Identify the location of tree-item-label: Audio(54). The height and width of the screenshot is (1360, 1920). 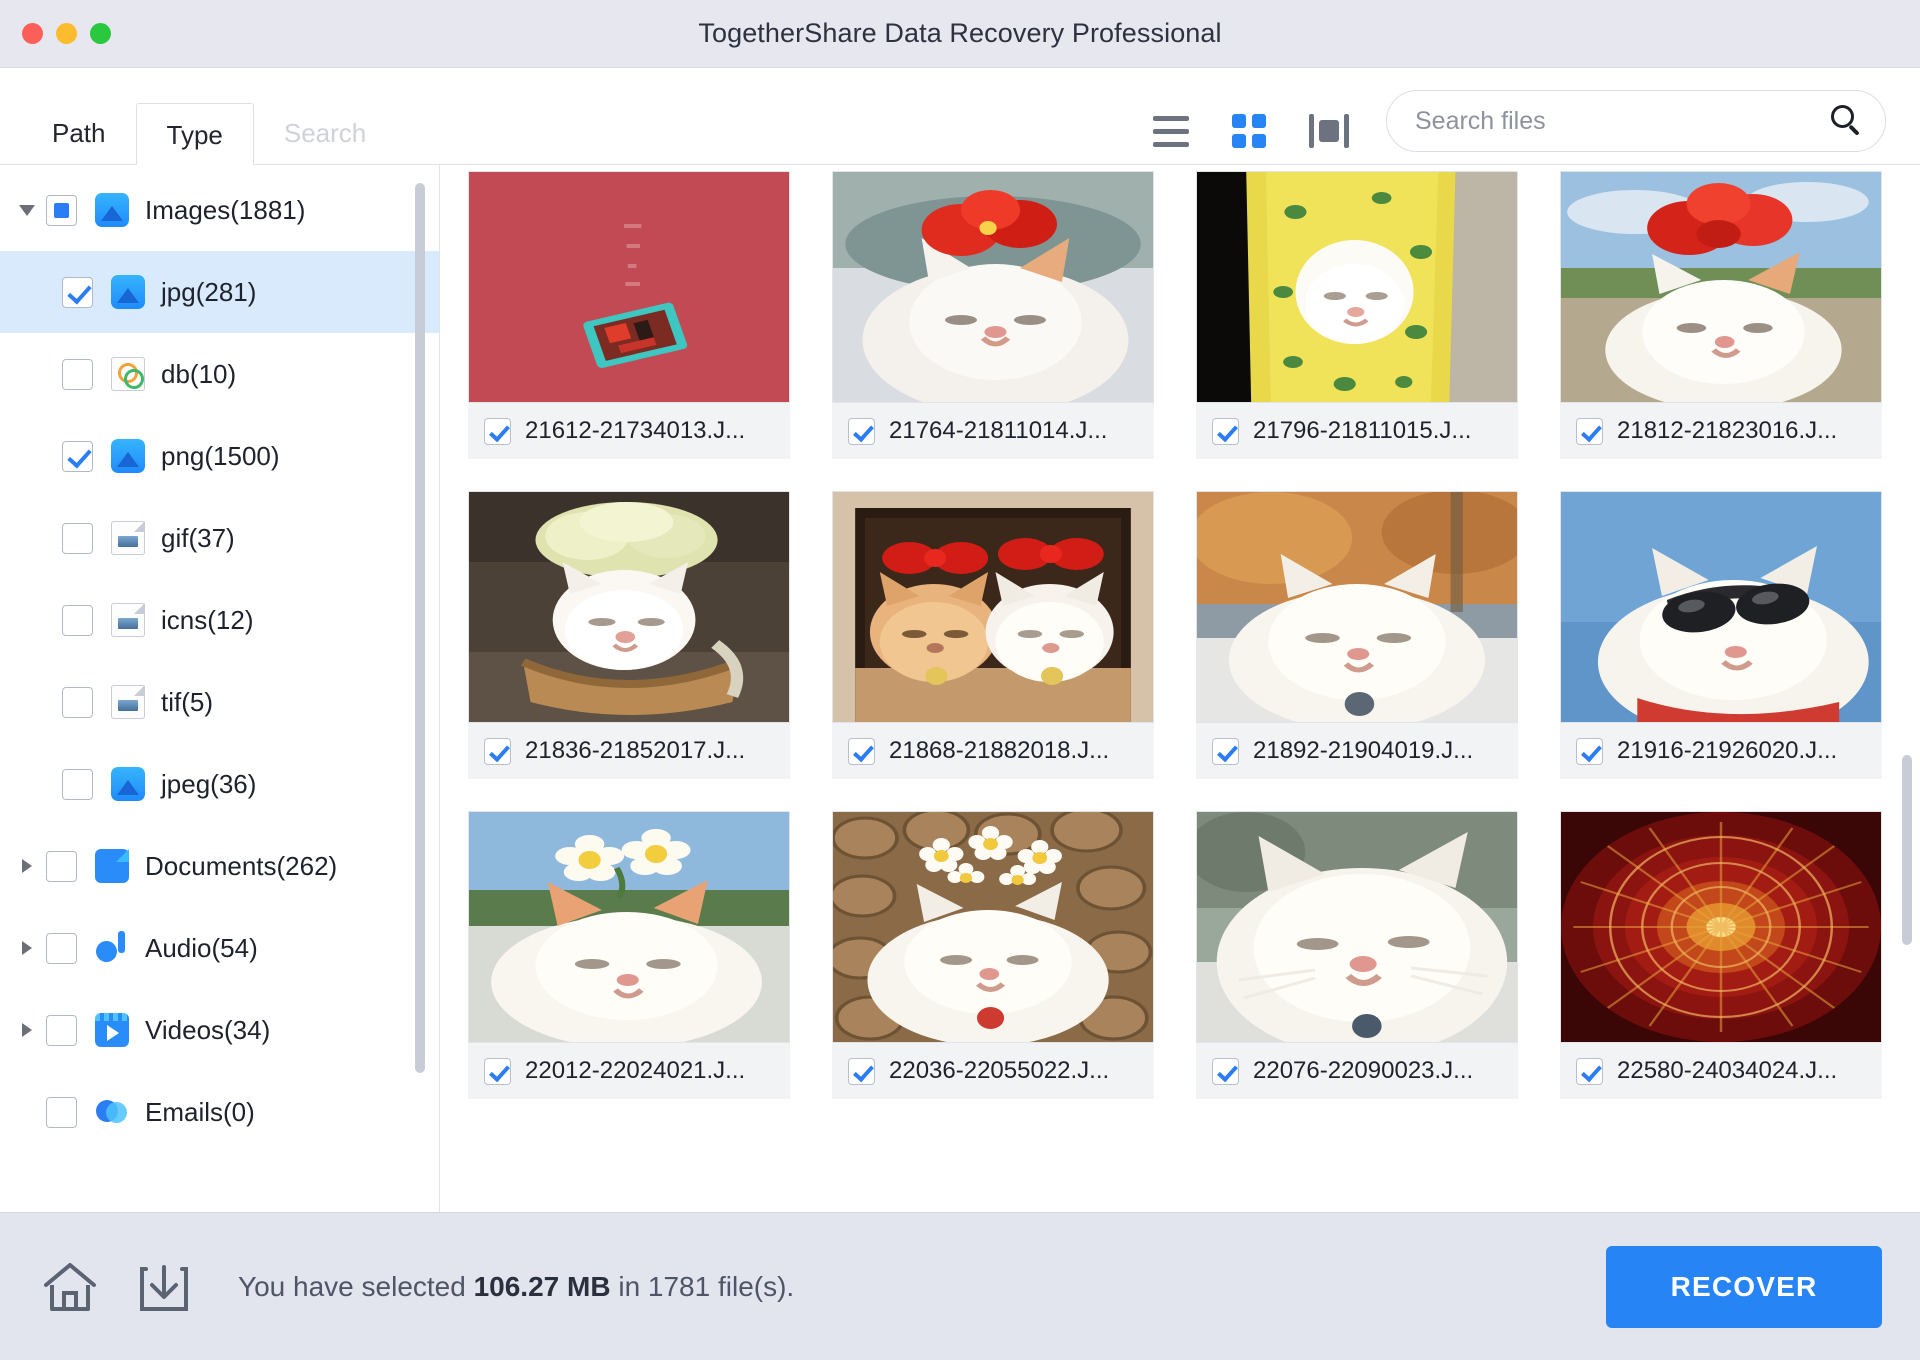
(201, 947).